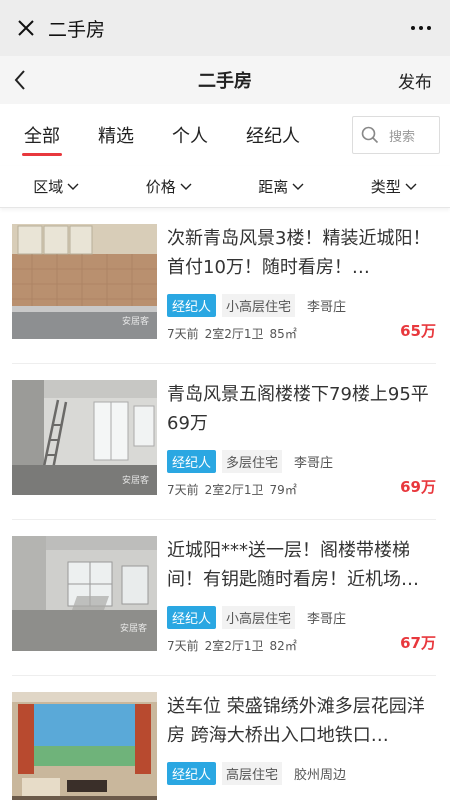  I want to click on wechat-title: 二手房, so click(77, 29).